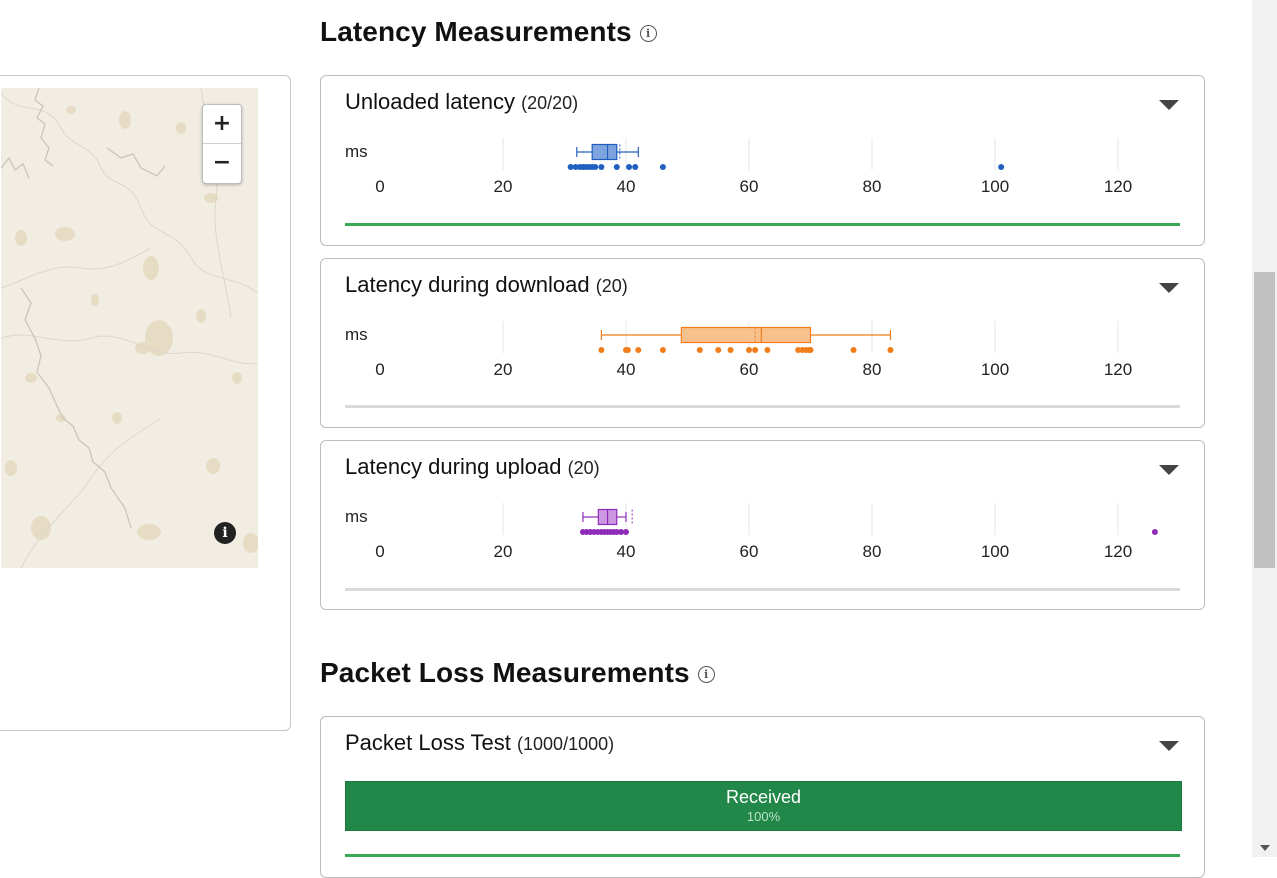 The image size is (1277, 878). I want to click on received-bar: Received 100%, so click(763, 806).